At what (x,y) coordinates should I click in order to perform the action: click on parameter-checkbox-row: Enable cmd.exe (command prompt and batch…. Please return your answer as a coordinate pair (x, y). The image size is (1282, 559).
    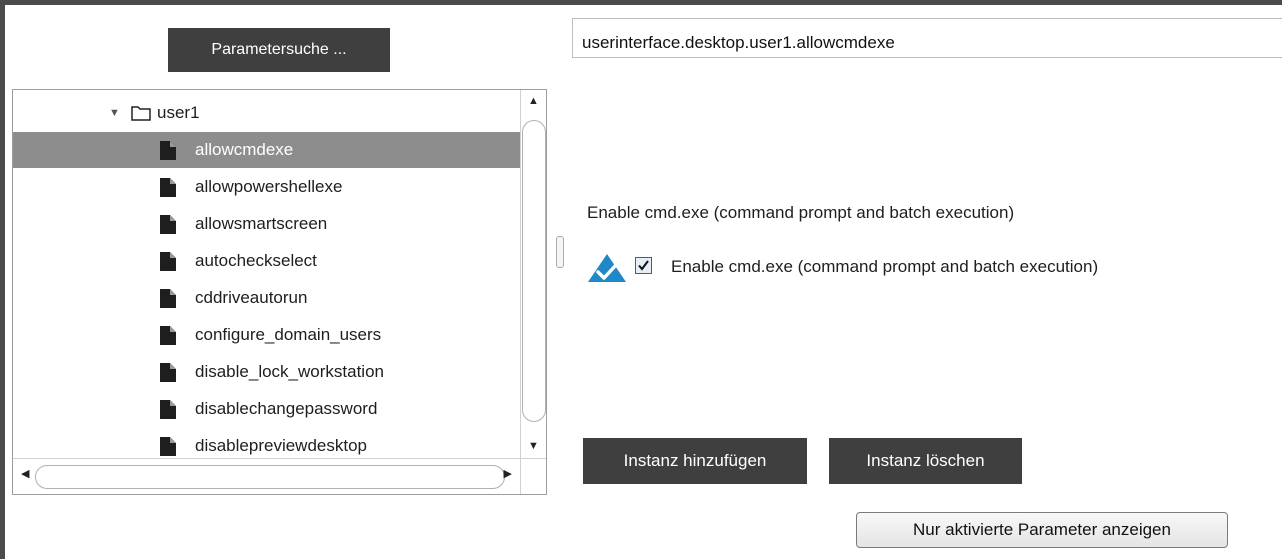
    Looking at the image, I should click on (927, 267).